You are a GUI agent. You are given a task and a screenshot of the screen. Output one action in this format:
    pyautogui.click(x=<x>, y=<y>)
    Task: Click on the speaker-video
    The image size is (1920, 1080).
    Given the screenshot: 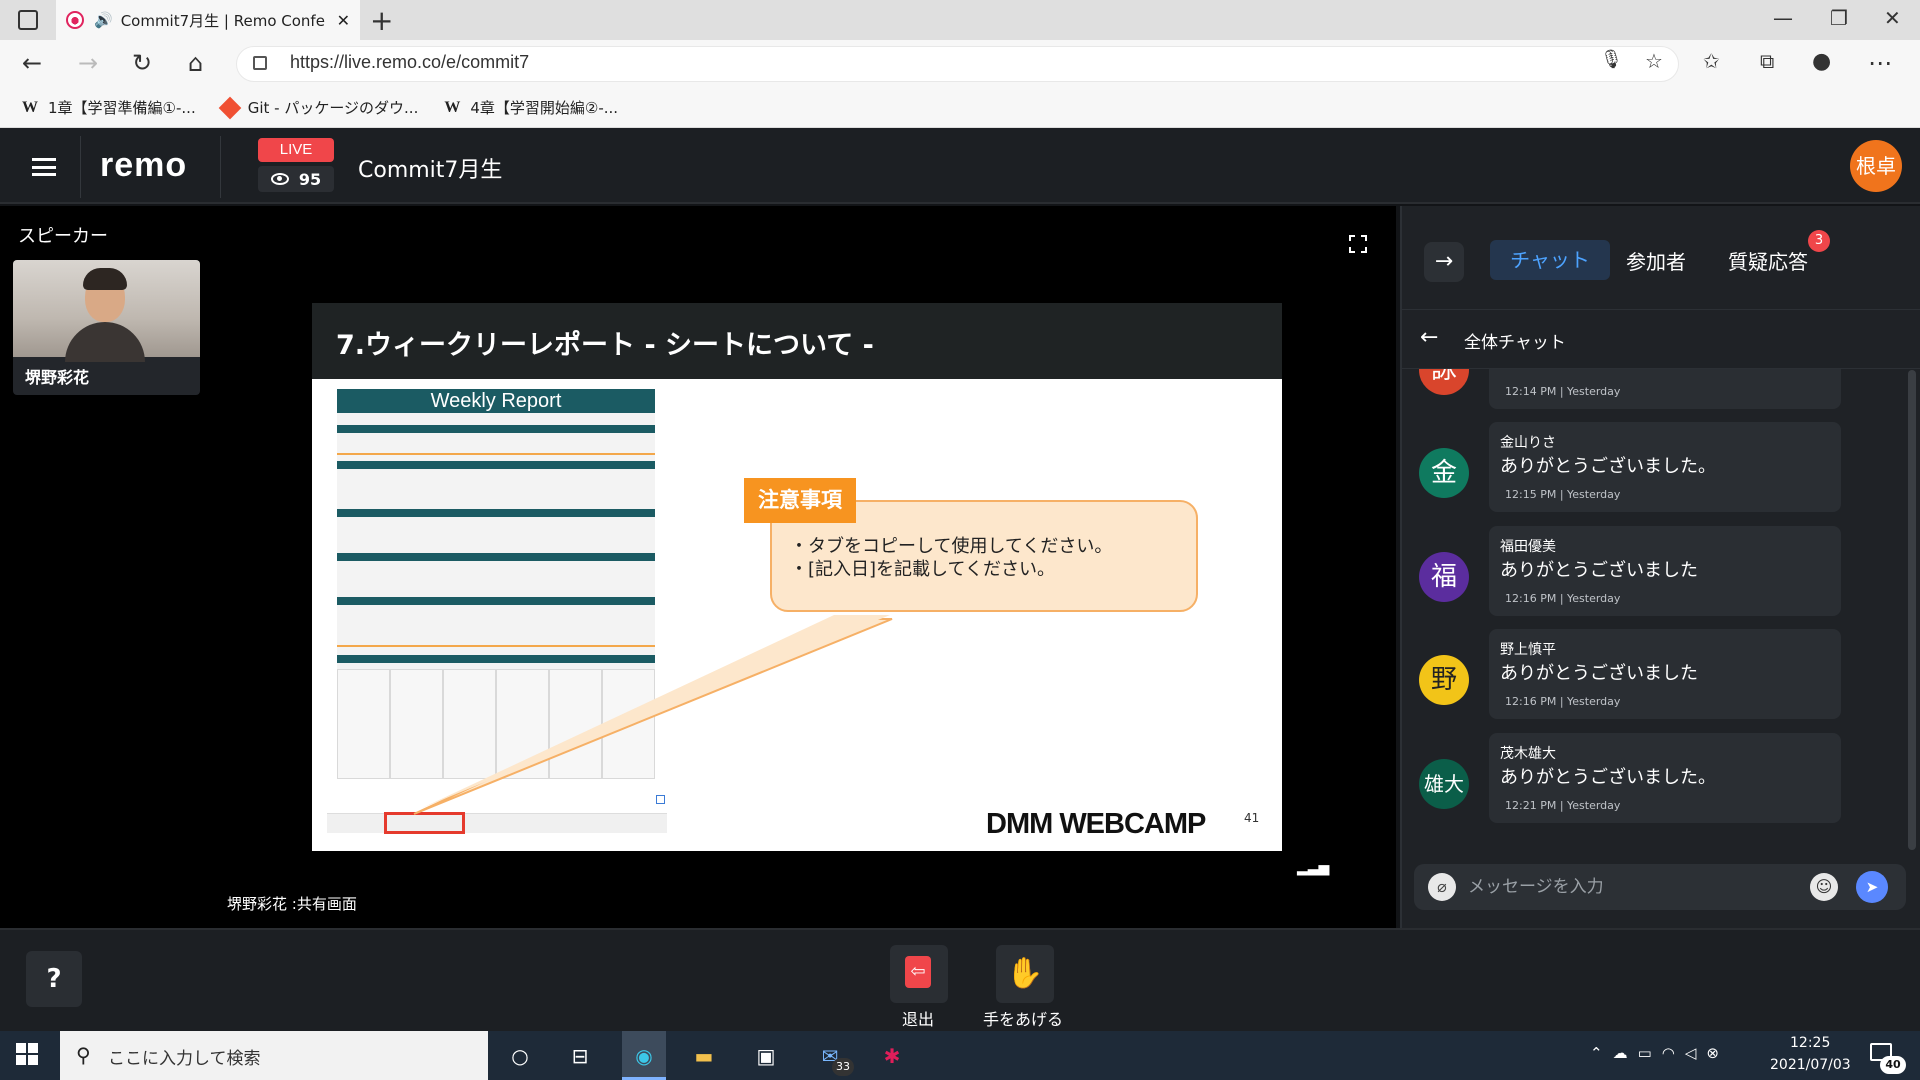 What is the action you would take?
    pyautogui.click(x=106, y=311)
    